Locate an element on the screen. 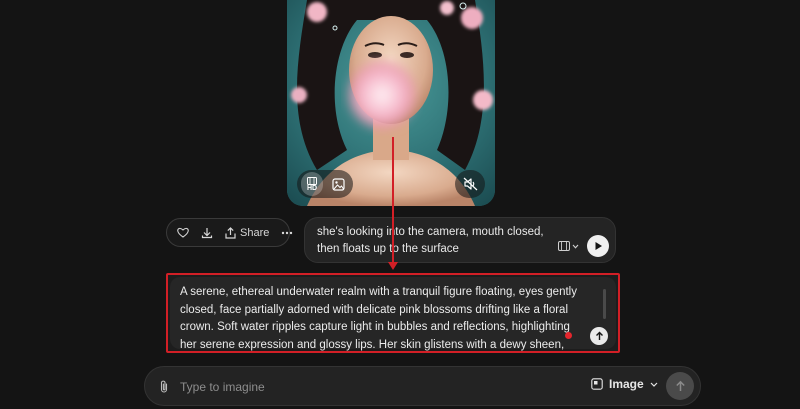  download-button is located at coordinates (207, 233).